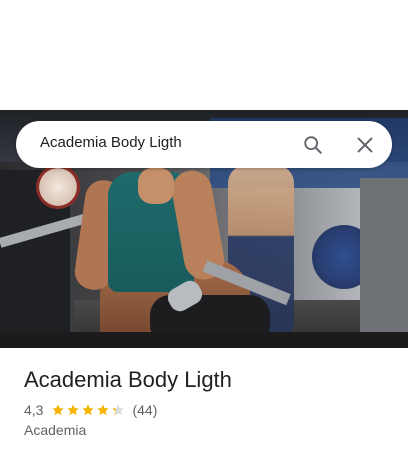 The width and height of the screenshot is (408, 458). Describe the element at coordinates (313, 145) in the screenshot. I see `search-icon` at that location.